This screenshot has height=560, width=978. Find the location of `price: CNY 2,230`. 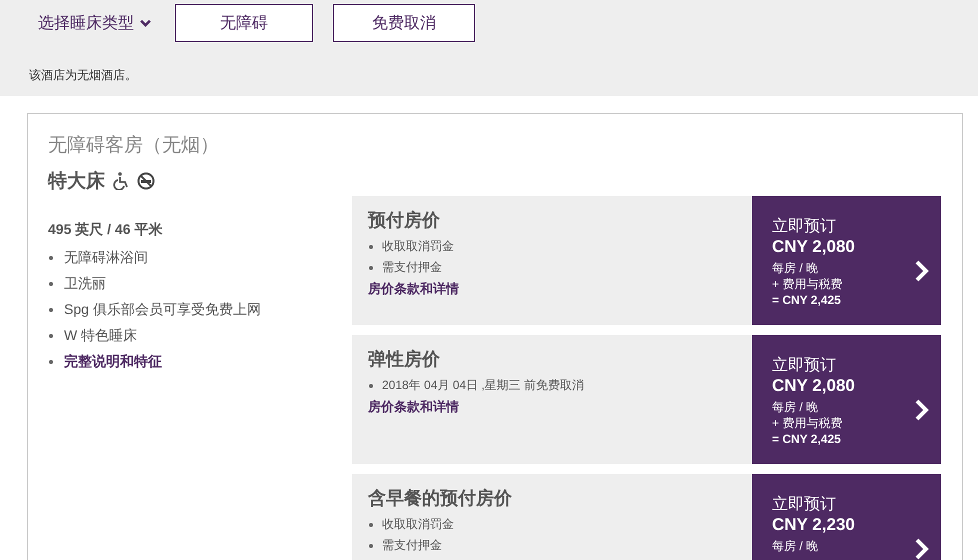

price: CNY 2,230 is located at coordinates (813, 525).